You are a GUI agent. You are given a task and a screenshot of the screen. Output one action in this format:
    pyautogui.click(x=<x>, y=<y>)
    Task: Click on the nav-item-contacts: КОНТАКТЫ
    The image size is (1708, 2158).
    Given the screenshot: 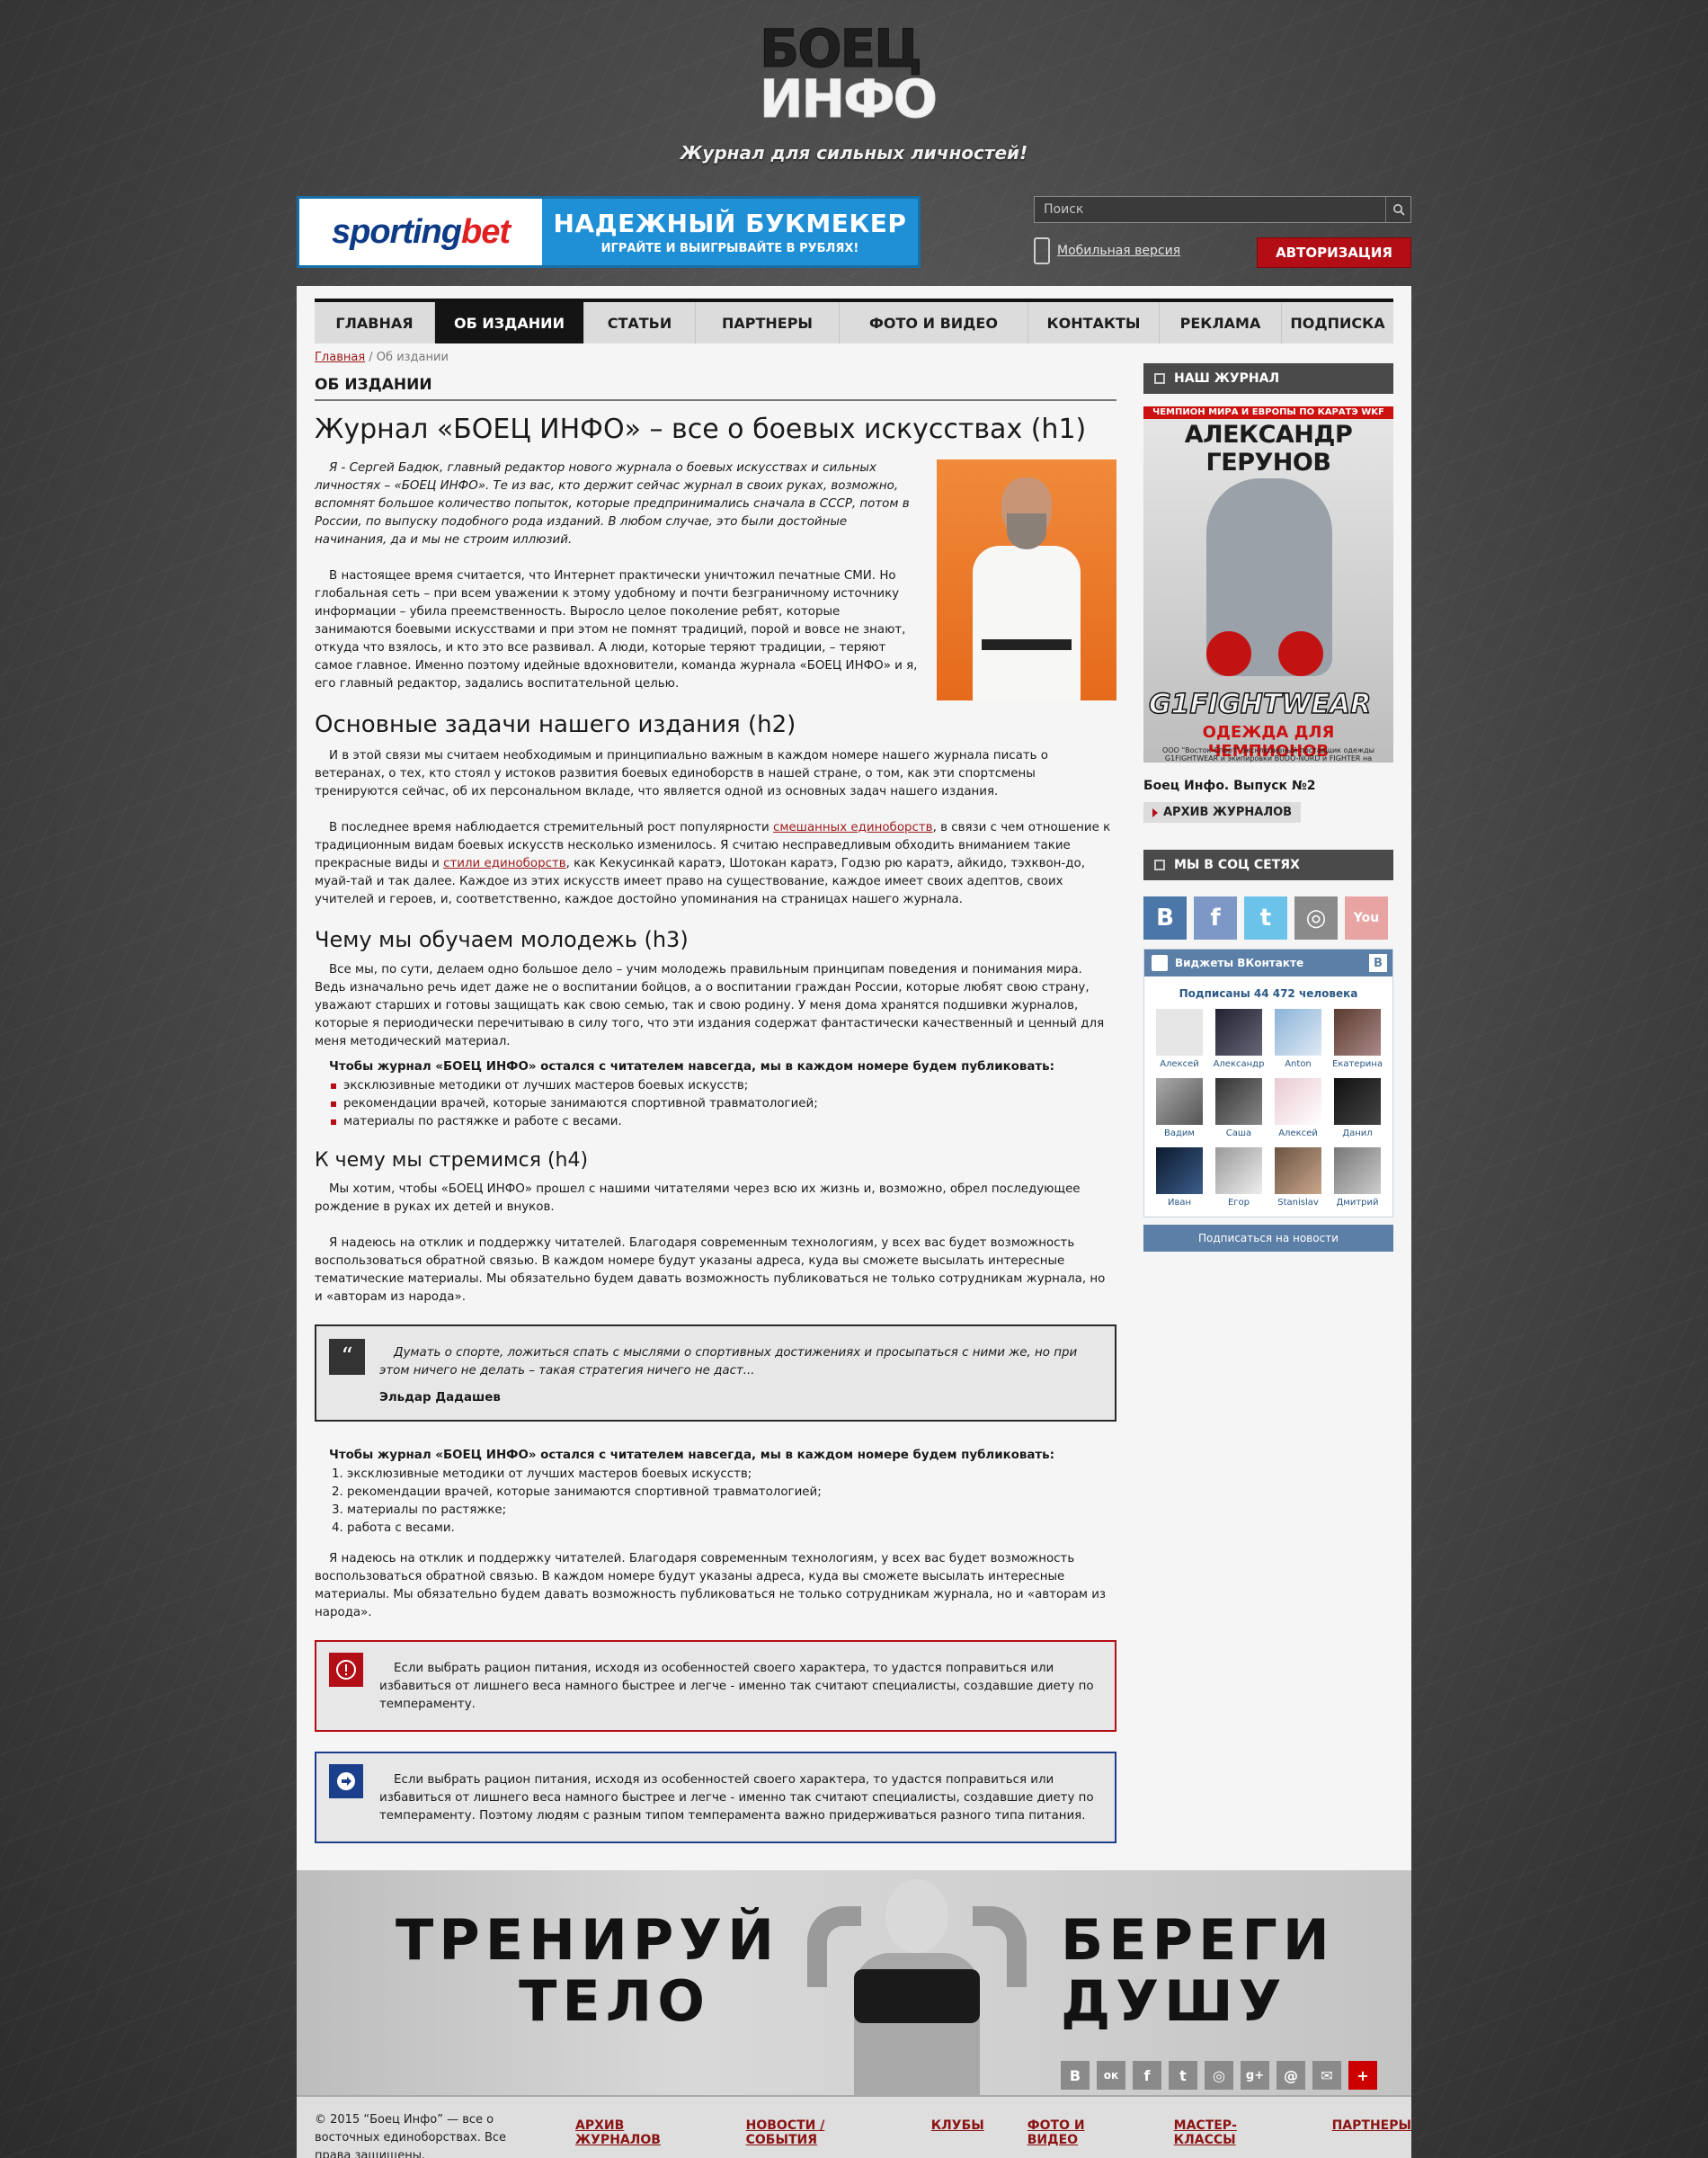 What is the action you would take?
    pyautogui.click(x=1094, y=322)
    